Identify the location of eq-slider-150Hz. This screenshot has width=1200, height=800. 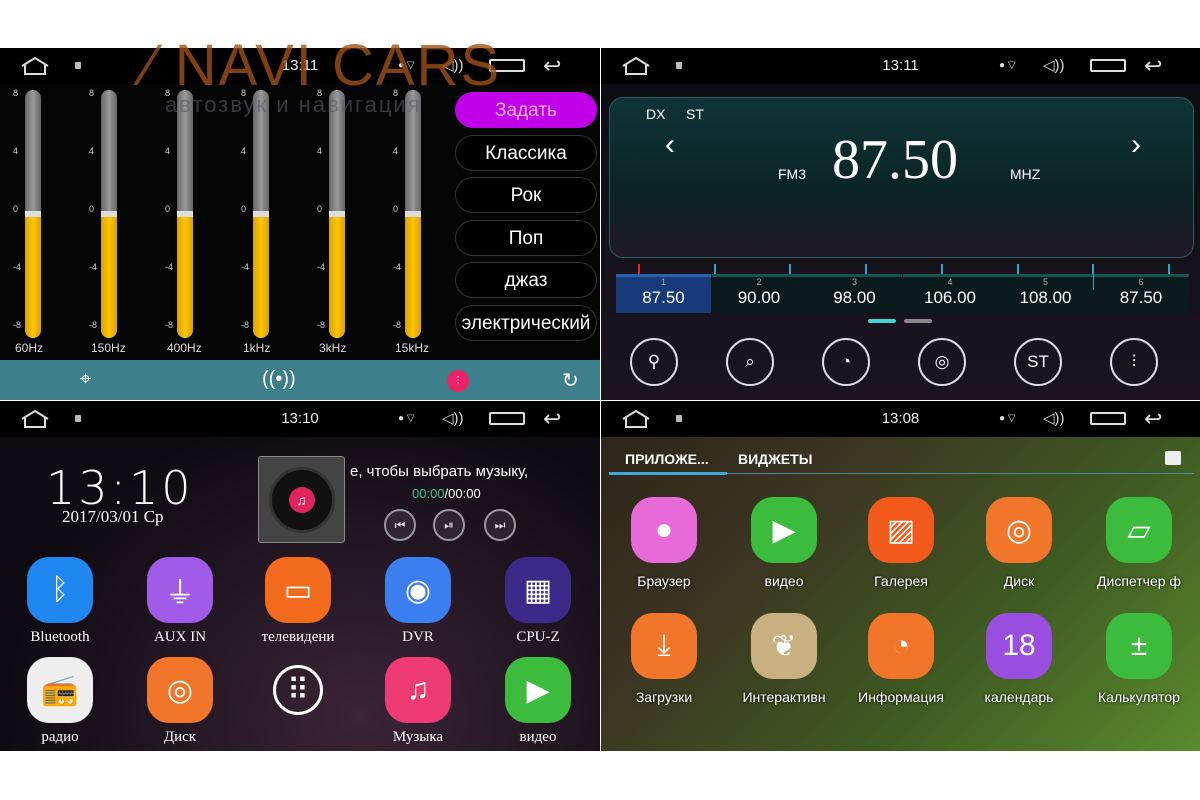
(109, 214).